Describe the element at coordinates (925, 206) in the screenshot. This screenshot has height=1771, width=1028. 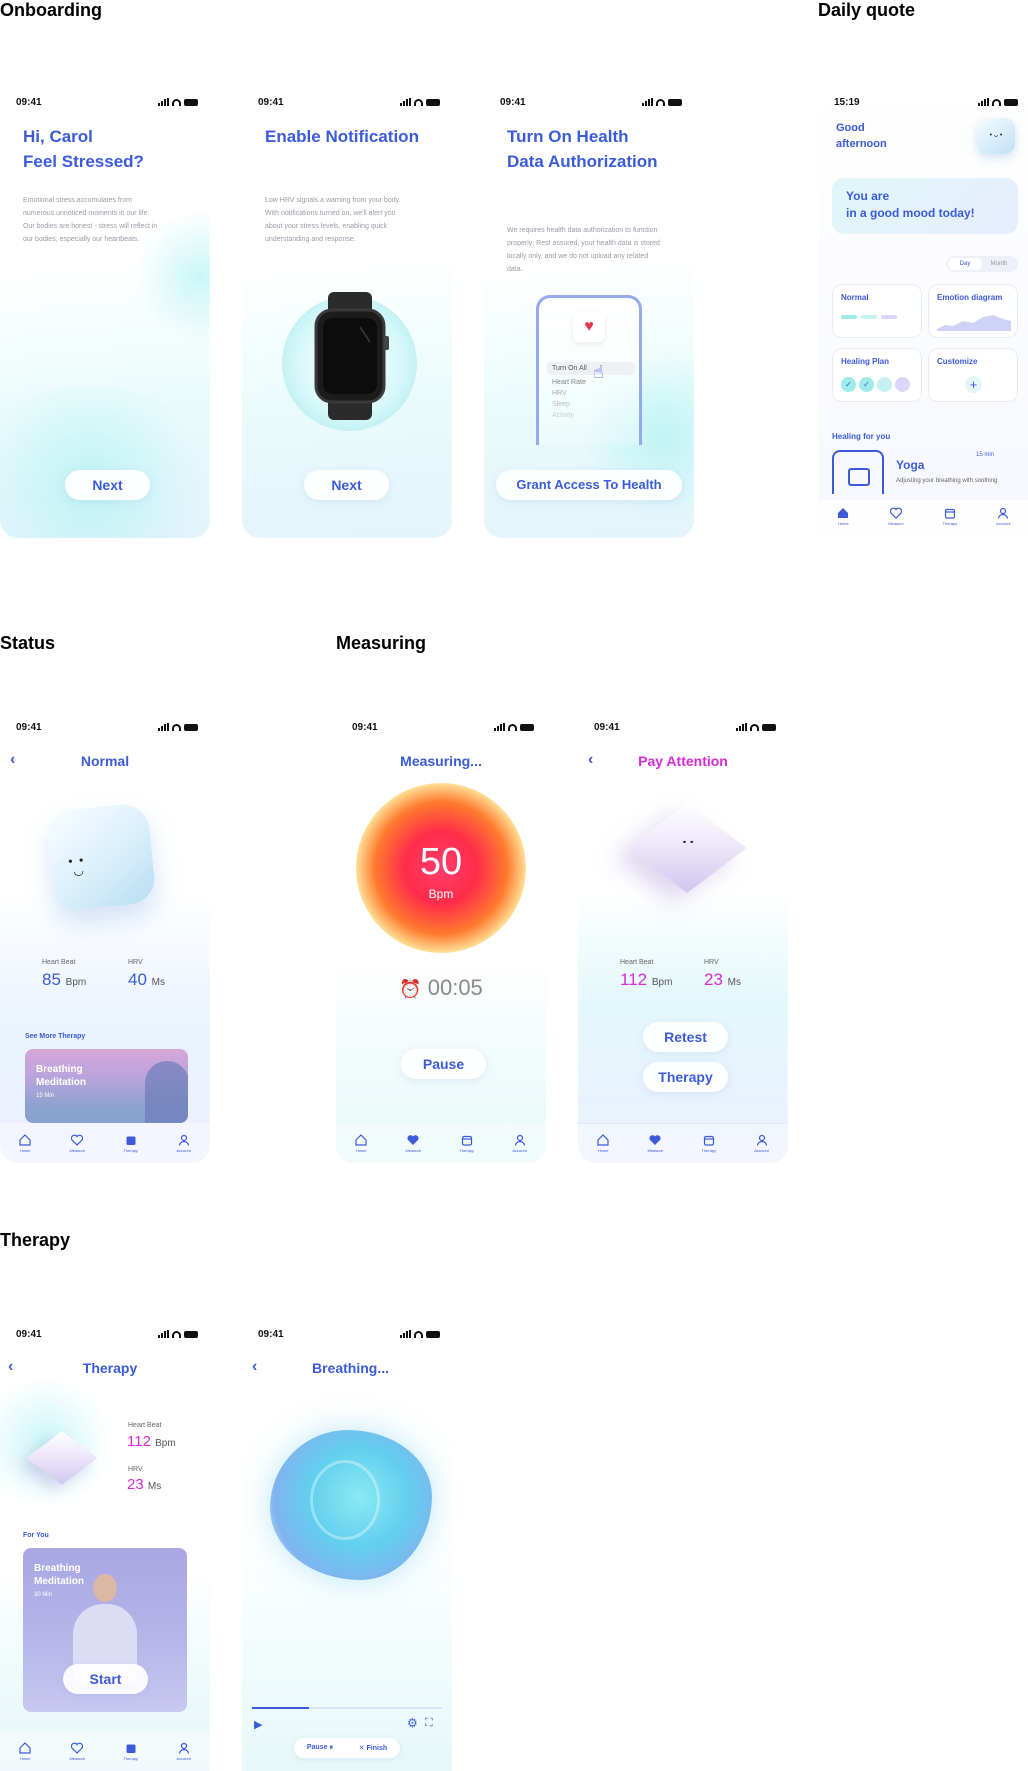
I see `mood-card: You are in a good mood today!` at that location.